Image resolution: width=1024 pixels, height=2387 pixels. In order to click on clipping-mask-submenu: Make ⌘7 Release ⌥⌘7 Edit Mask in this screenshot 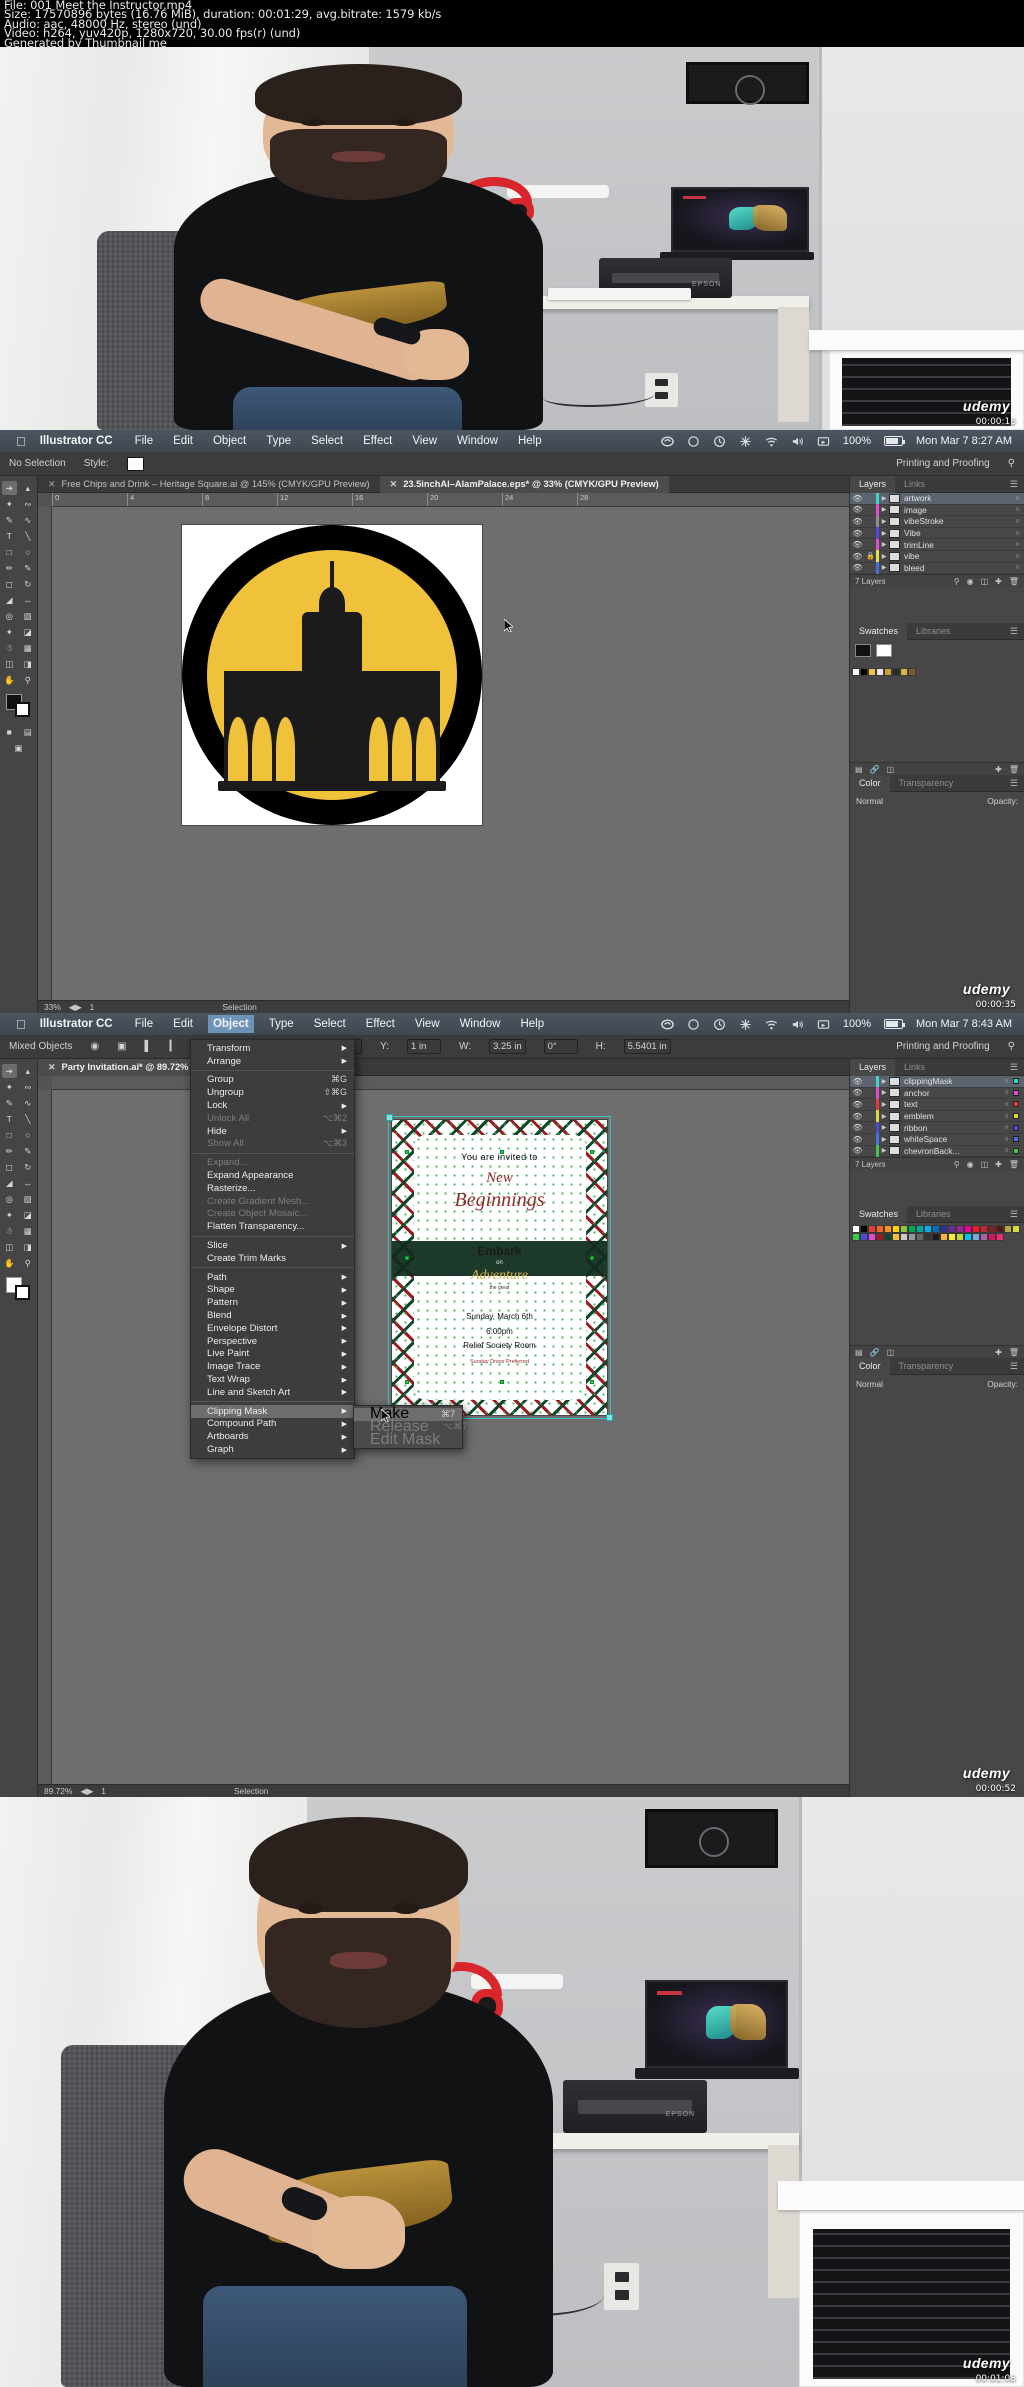, I will do `click(410, 1427)`.